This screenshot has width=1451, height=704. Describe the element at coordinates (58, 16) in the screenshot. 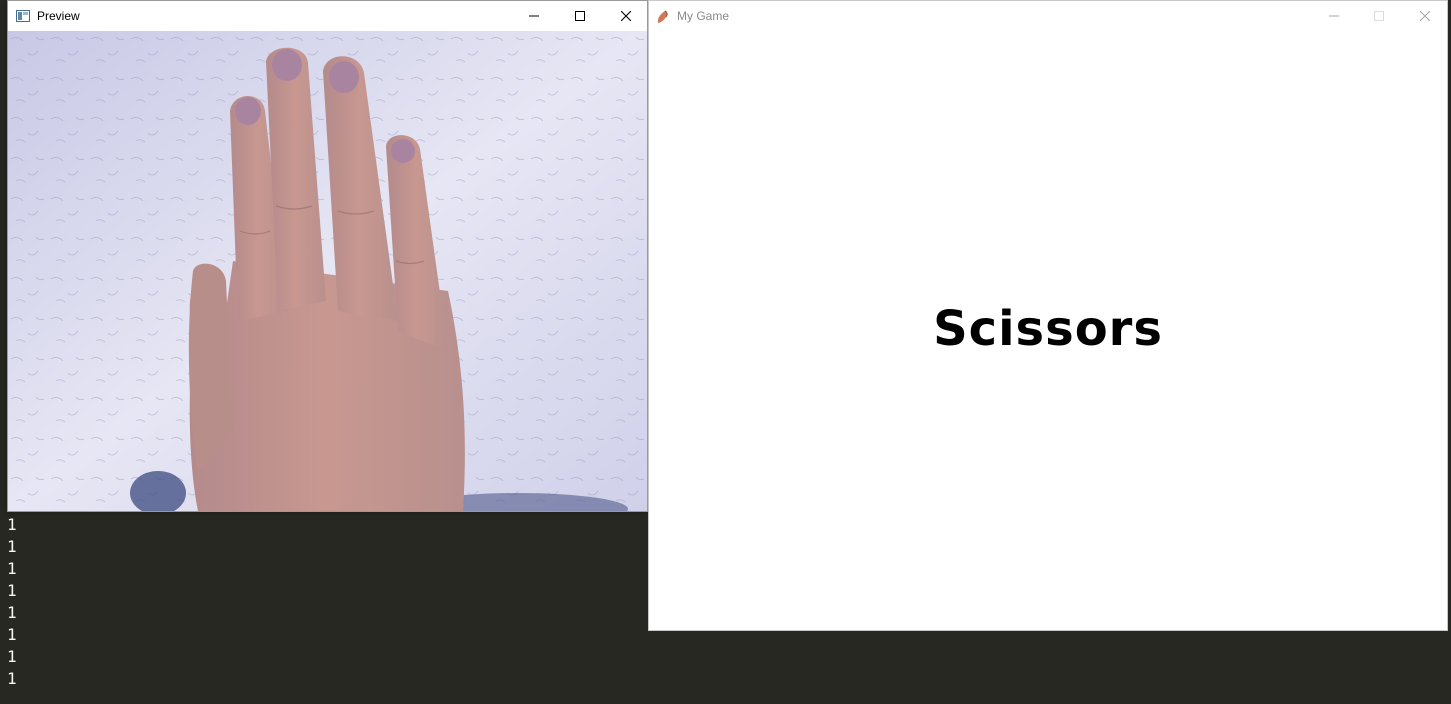

I see `preview-window-title: Preview` at that location.